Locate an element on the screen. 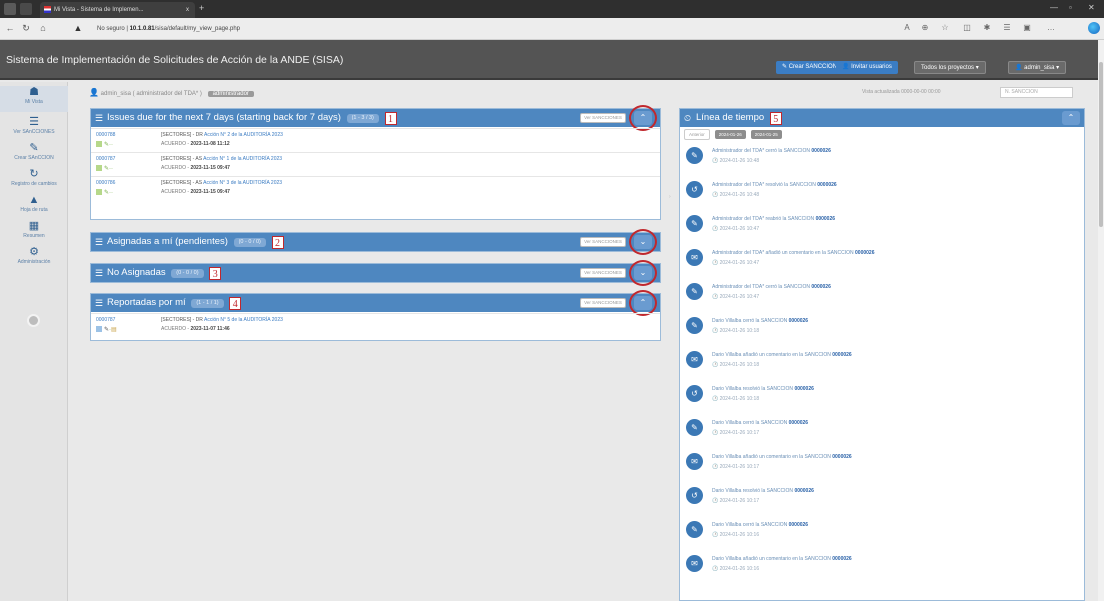 This screenshot has height=601, width=1104. sidebar-item-label: Crear SAnCCION is located at coordinates (34, 158).